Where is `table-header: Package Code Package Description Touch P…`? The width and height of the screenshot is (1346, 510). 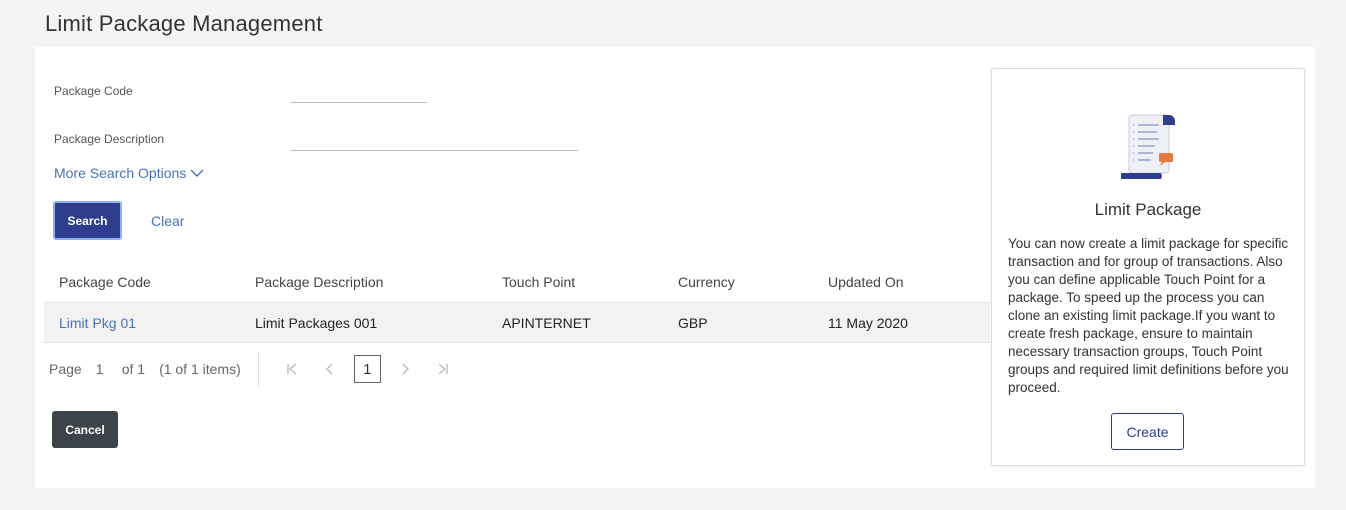 table-header: Package Code Package Description Touch P… is located at coordinates (517, 282).